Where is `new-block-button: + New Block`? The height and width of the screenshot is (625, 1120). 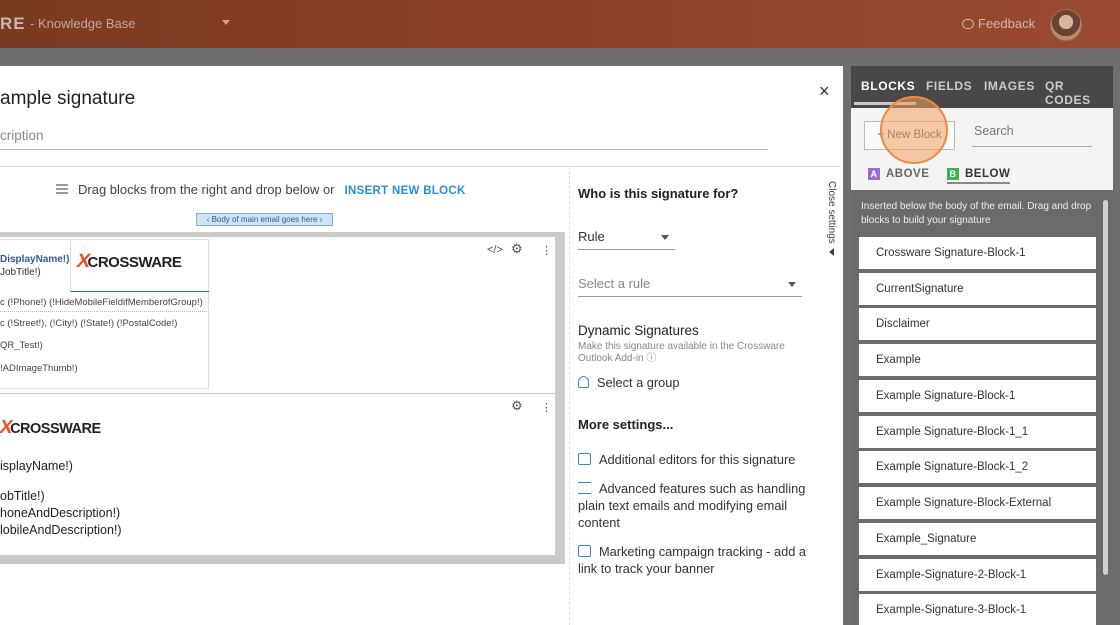
new-block-button: + New Block is located at coordinates (909, 135).